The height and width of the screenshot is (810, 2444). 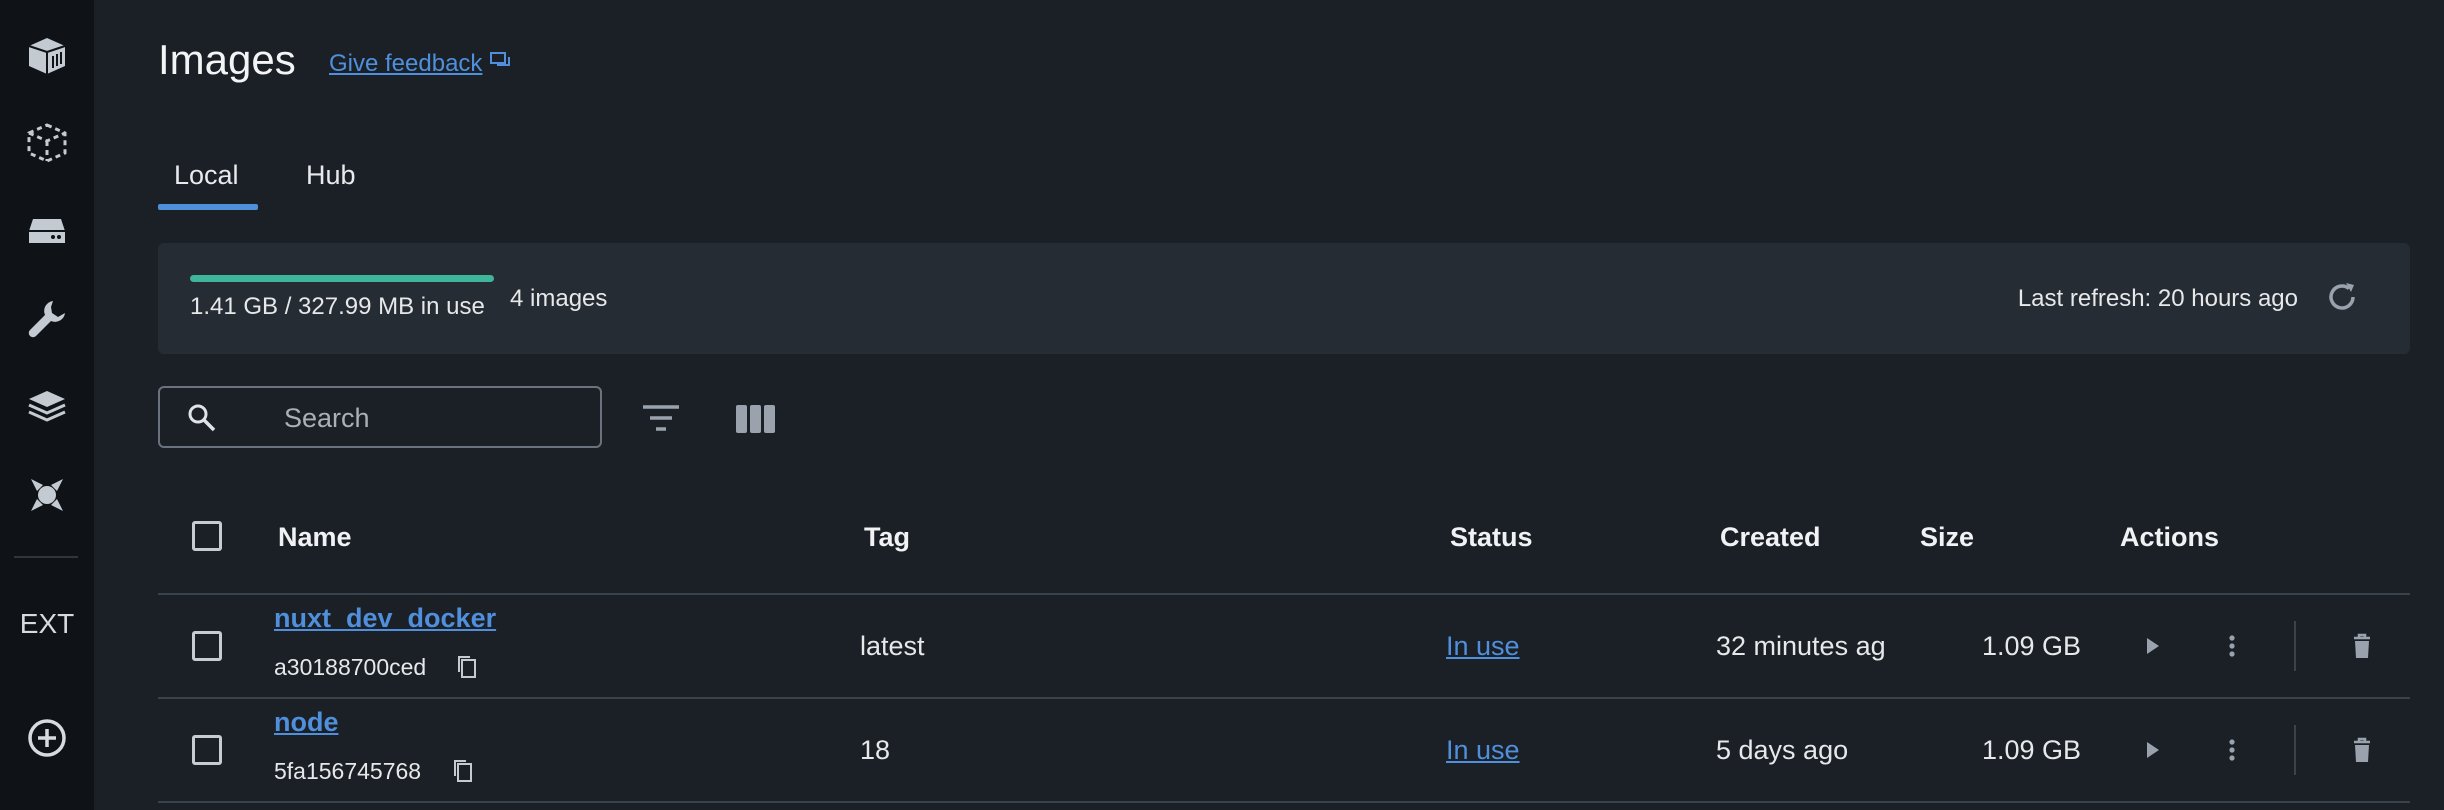 What do you see at coordinates (385, 618) in the screenshot?
I see `image-name-link: nuxt_dev_docker` at bounding box center [385, 618].